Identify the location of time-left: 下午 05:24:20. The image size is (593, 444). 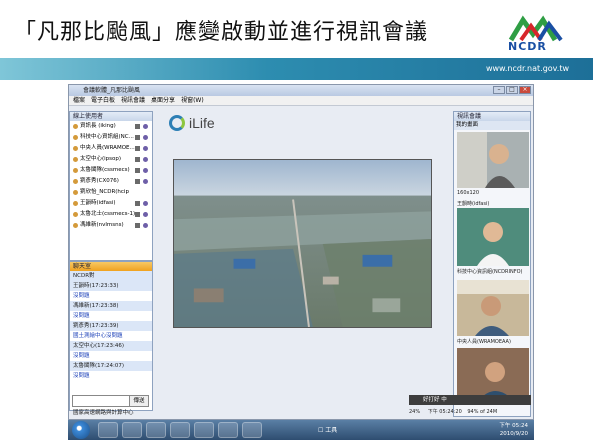
(444, 412).